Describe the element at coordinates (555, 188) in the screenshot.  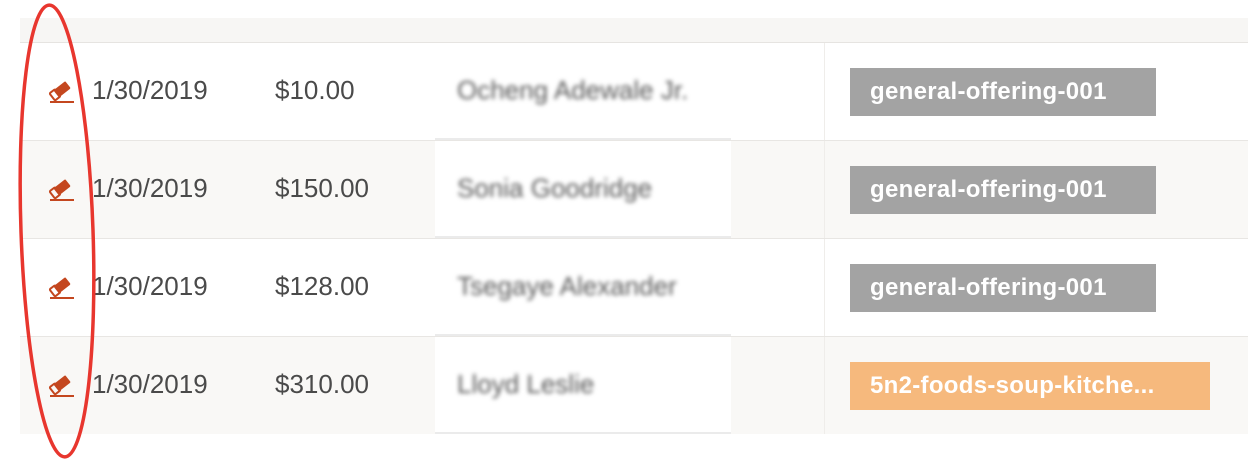
I see `donor-name: Sonia Goodridge` at that location.